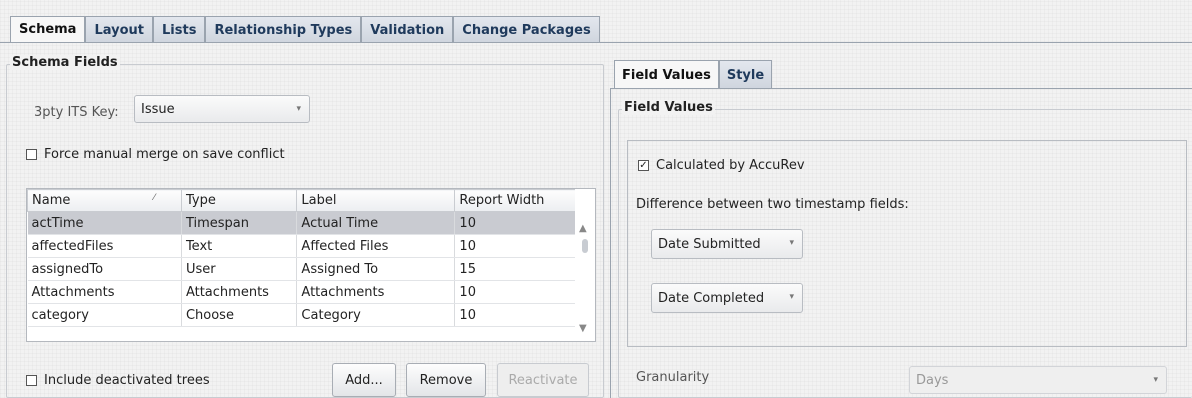 This screenshot has width=1192, height=398. I want to click on table-row: Attachments Attachments Attachments 10, so click(302, 292).